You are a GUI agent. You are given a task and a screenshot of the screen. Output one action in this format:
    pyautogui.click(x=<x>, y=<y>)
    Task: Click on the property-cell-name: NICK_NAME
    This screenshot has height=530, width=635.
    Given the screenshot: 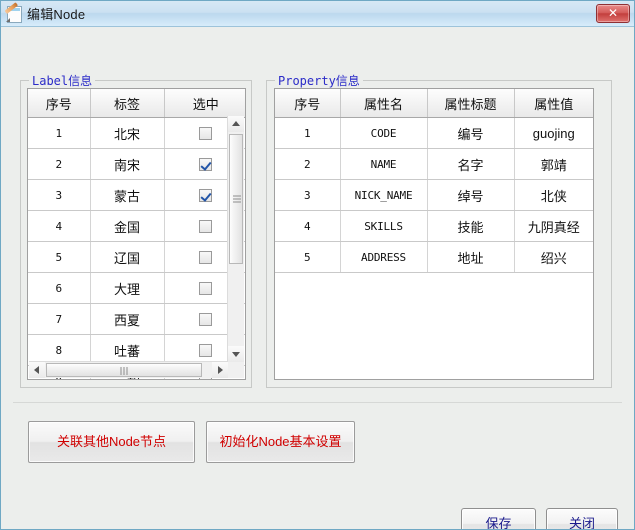 What is the action you would take?
    pyautogui.click(x=384, y=195)
    